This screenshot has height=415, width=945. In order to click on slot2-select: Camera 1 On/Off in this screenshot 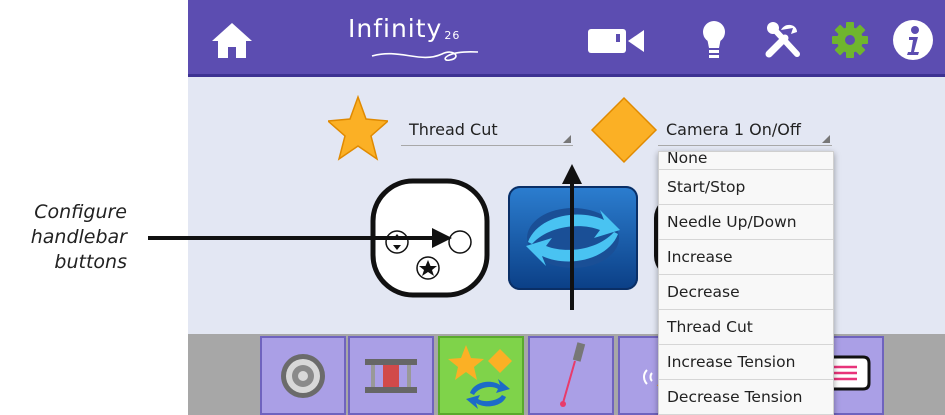, I will do `click(745, 130)`.